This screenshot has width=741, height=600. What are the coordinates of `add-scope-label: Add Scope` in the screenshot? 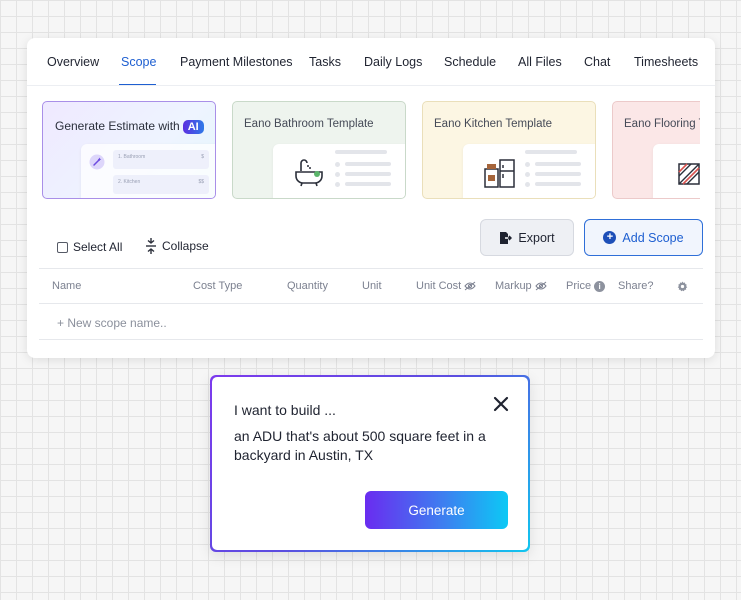 It's located at (653, 237).